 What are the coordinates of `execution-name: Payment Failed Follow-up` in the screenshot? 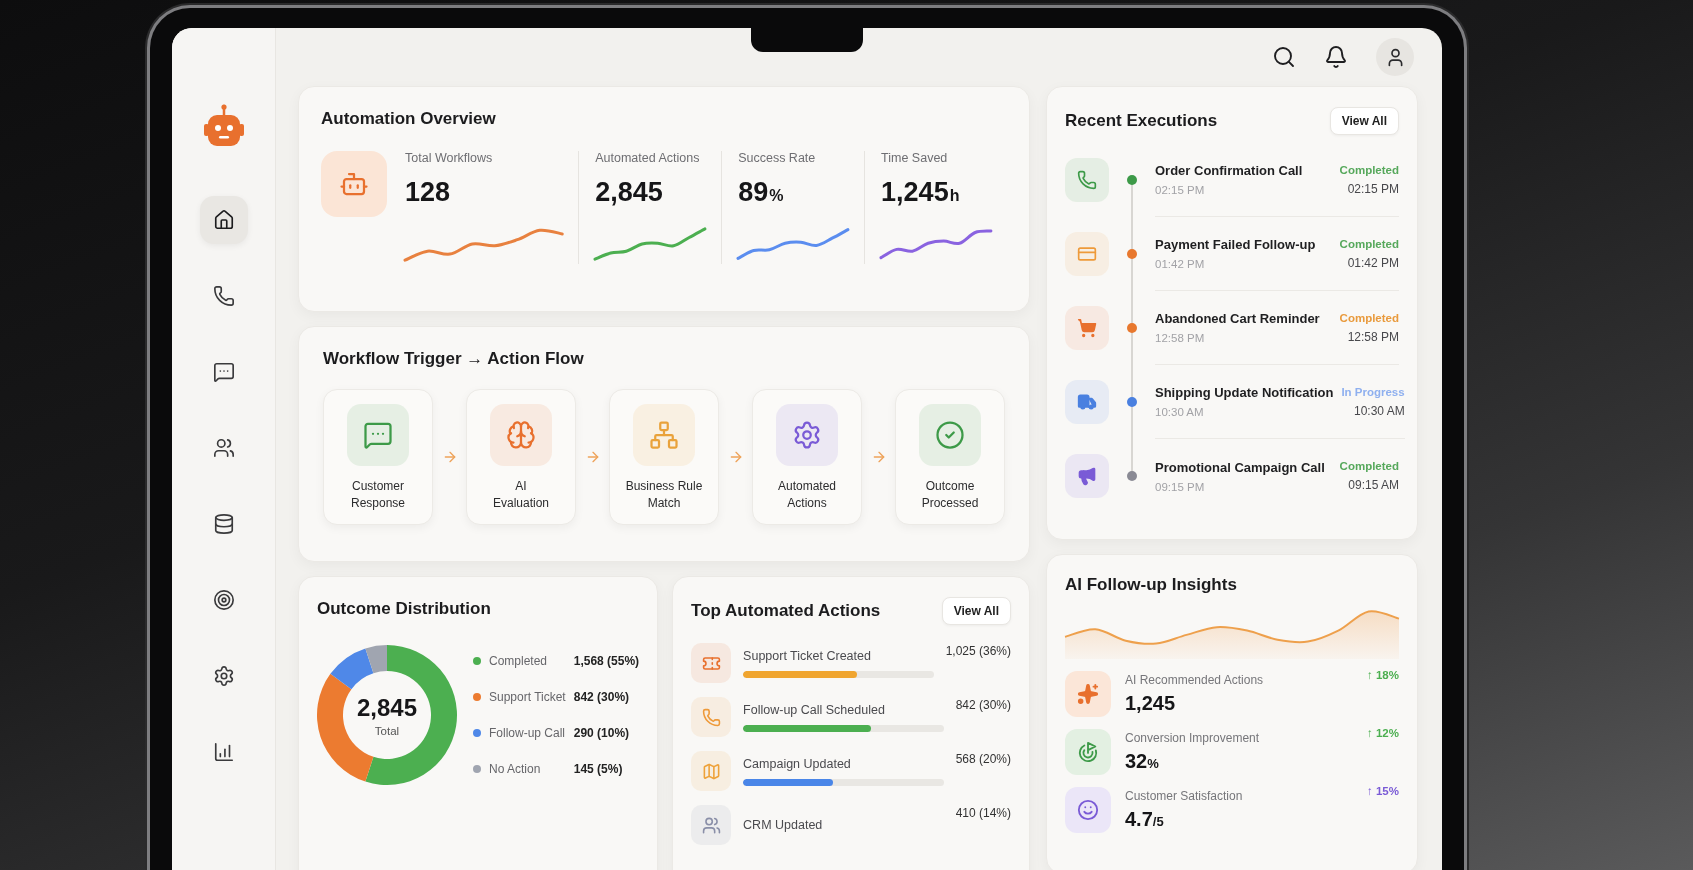 It's located at (1235, 244).